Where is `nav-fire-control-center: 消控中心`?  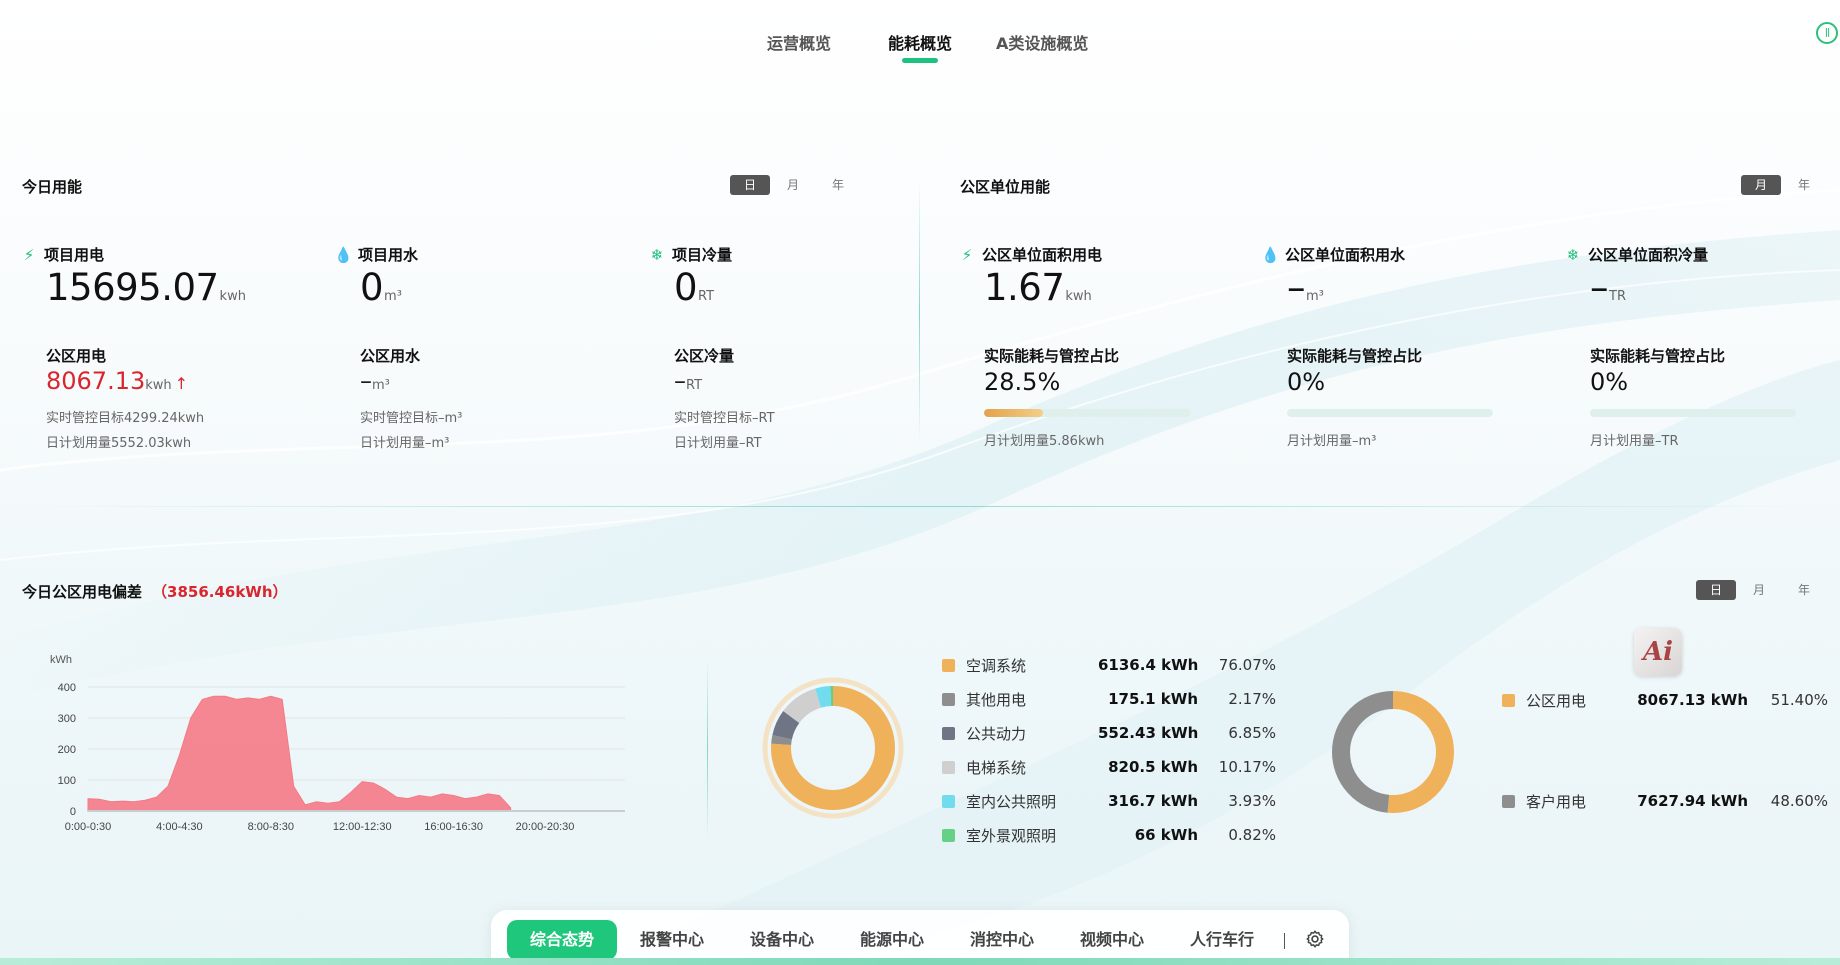 nav-fire-control-center: 消控中心 is located at coordinates (1002, 940).